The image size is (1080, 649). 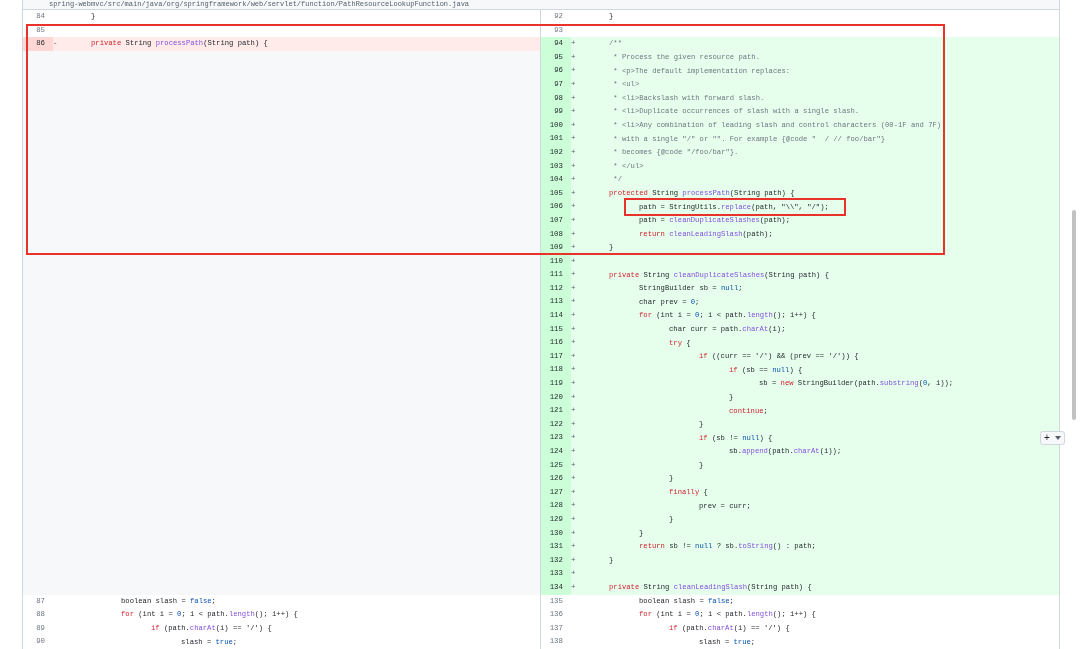 What do you see at coordinates (1074, 315) in the screenshot?
I see `scrollbar` at bounding box center [1074, 315].